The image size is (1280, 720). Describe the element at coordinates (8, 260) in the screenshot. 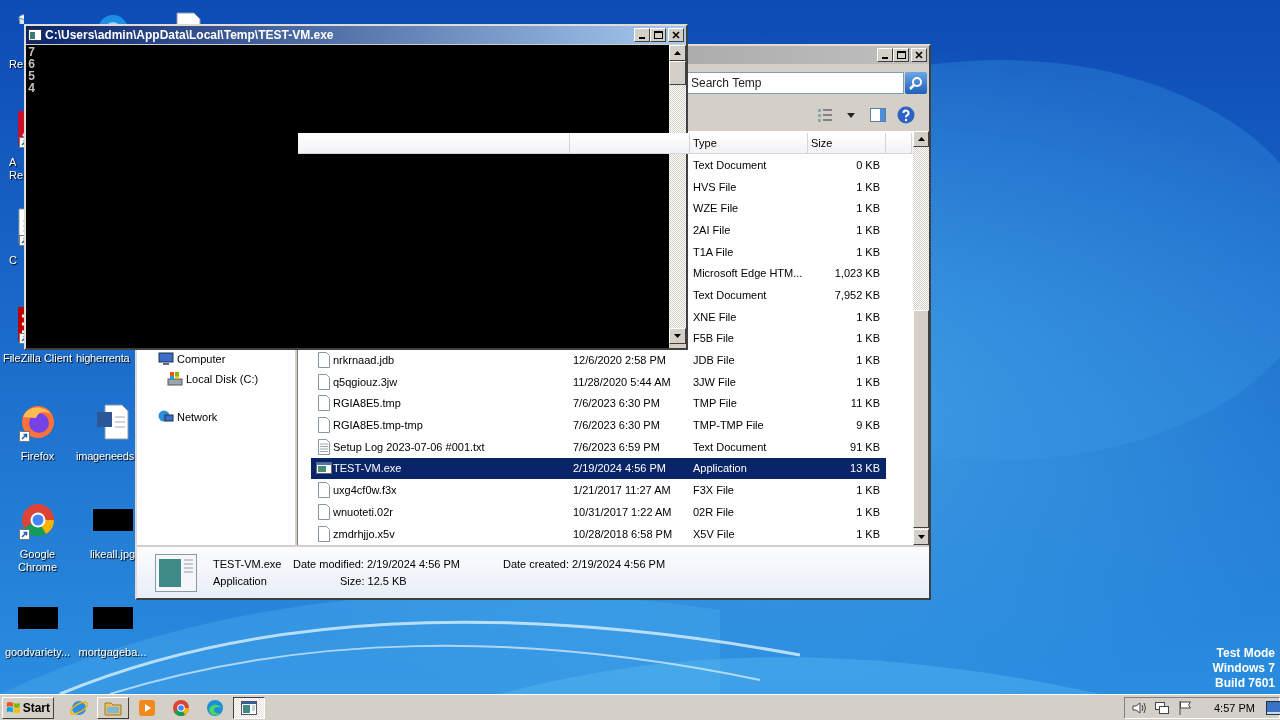

I see `icon-label: C` at that location.